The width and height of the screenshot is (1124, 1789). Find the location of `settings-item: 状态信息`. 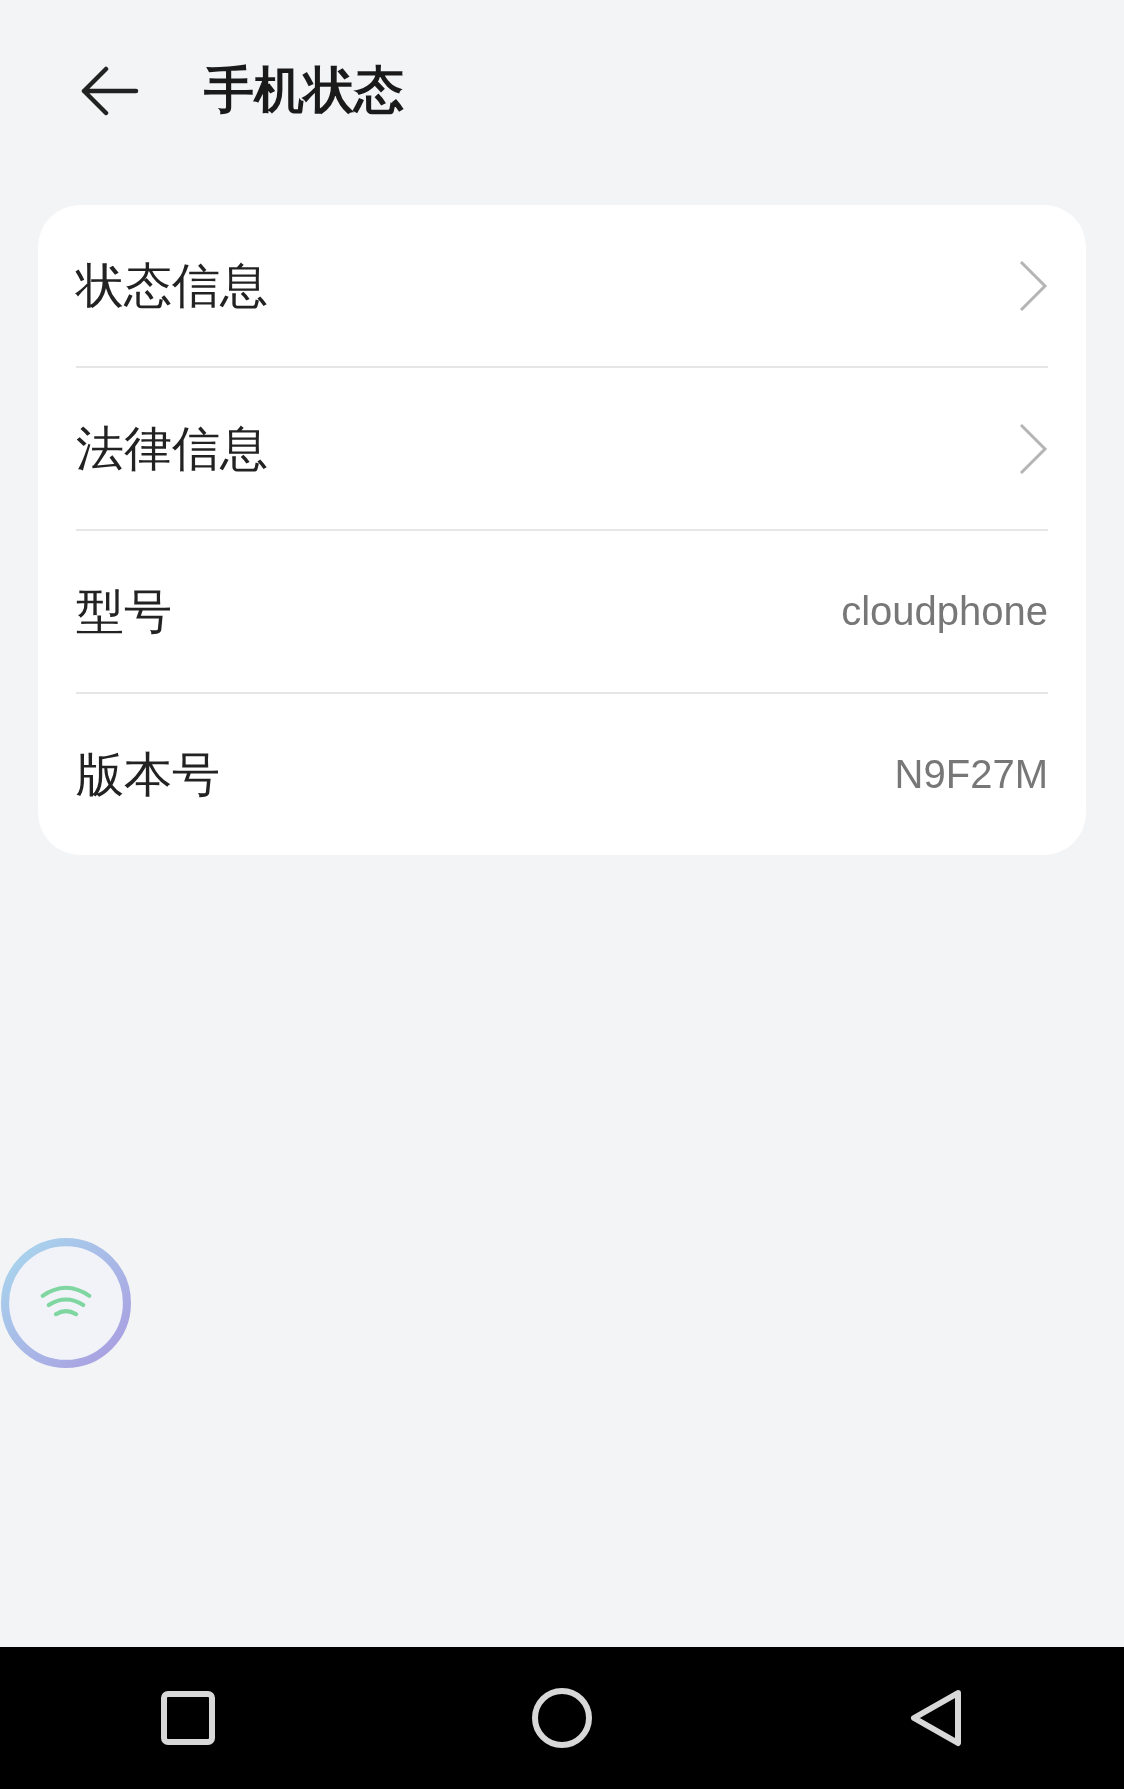

settings-item: 状态信息 is located at coordinates (562, 285).